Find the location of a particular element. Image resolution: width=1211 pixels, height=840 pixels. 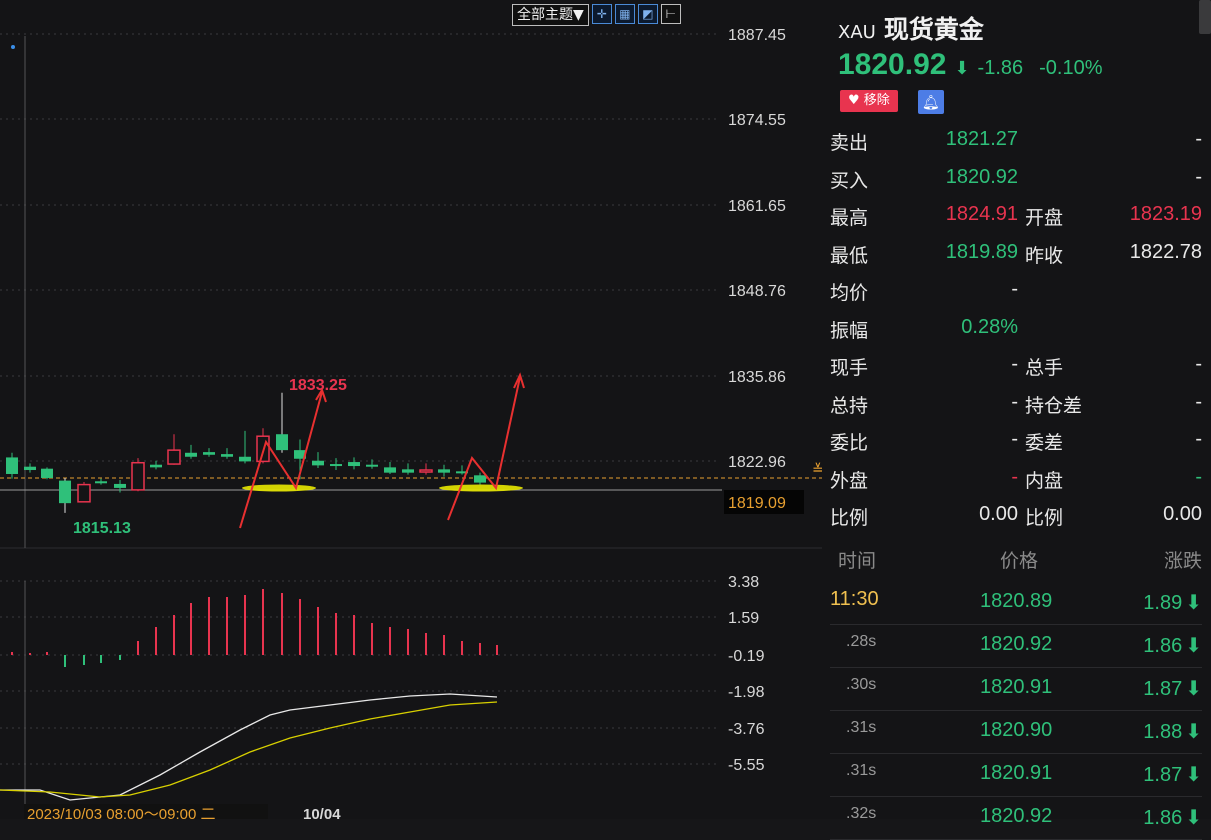

tick-time: .32s is located at coordinates (861, 813).